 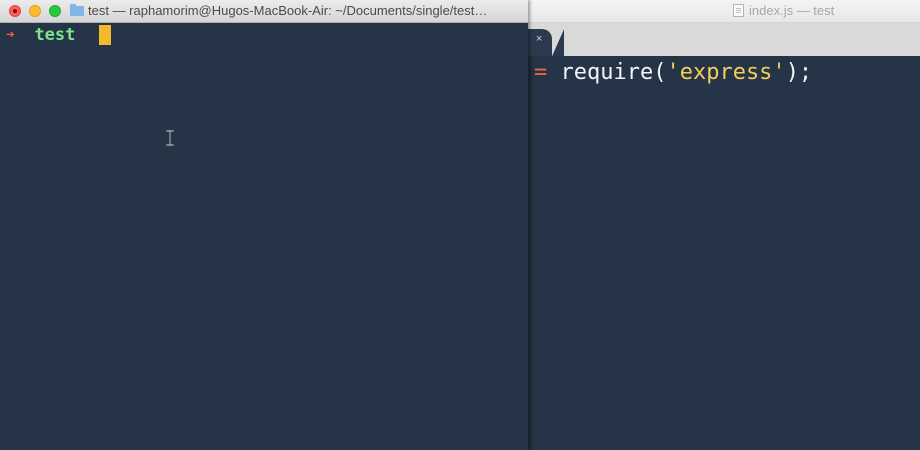 I want to click on minimize-traffic-light-icon, so click(x=35, y=11).